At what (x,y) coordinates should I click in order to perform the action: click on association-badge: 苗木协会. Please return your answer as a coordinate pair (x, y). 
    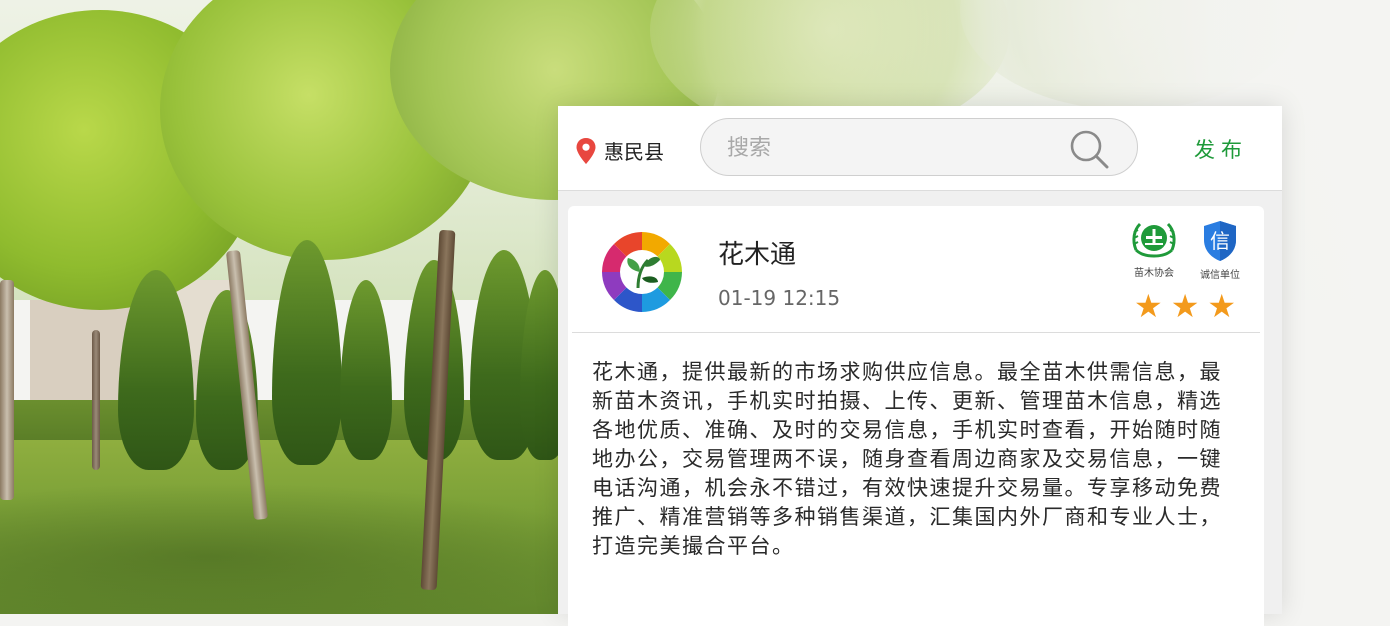
    Looking at the image, I should click on (1154, 249).